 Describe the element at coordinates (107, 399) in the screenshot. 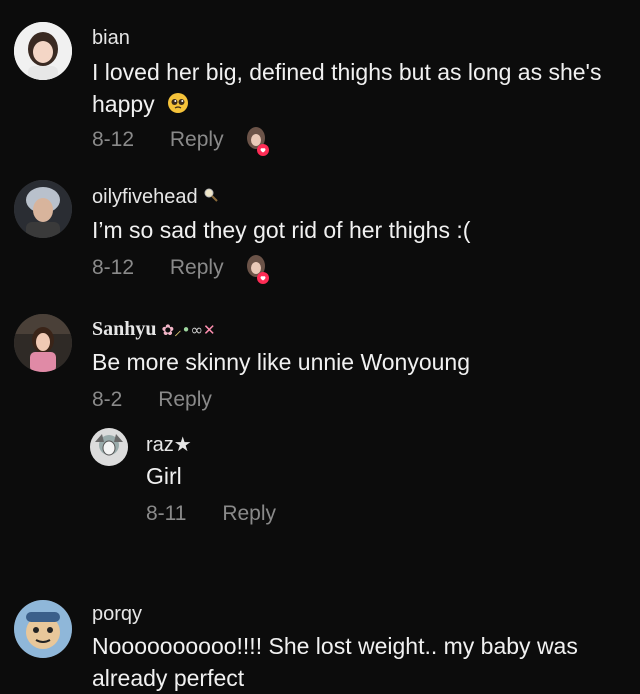

I see `comment-date: 8-2` at that location.